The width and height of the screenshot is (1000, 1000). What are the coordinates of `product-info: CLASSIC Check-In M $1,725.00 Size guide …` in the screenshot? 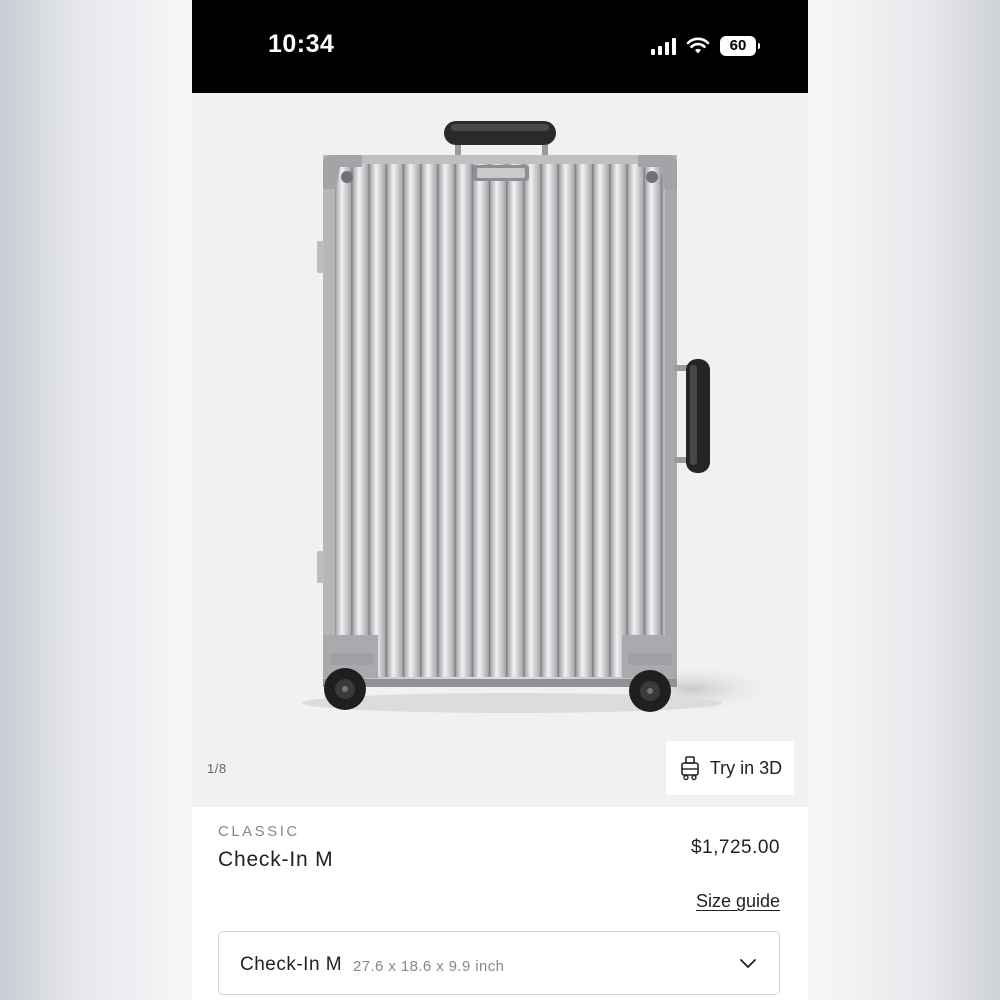 It's located at (500, 903).